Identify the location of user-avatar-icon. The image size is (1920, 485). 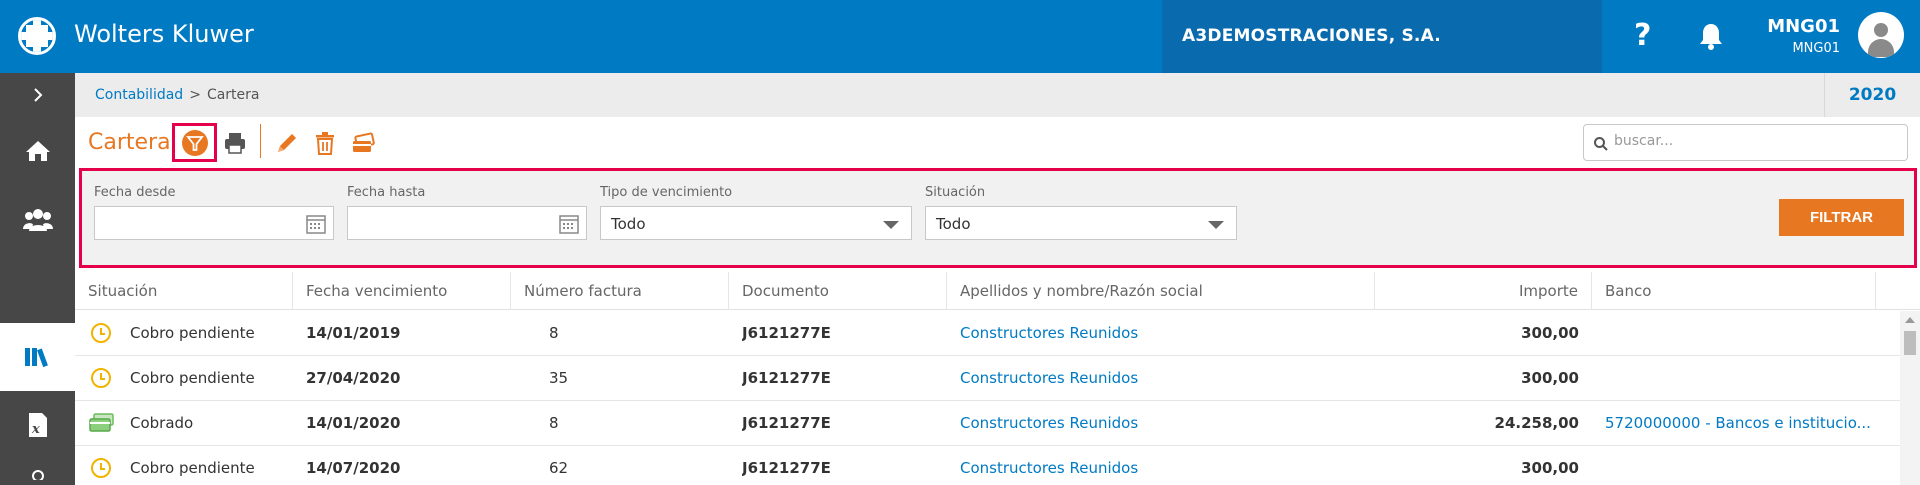
(1881, 35).